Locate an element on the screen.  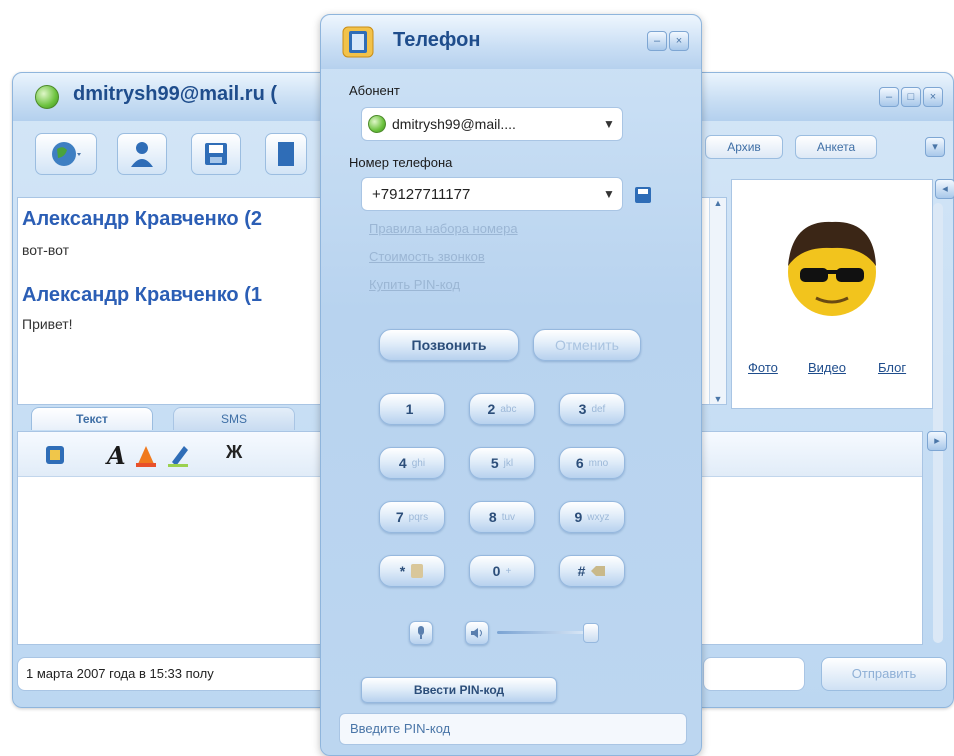
subscriber-select: dmitrysh99@mail.... ▼ is located at coordinates (492, 124).